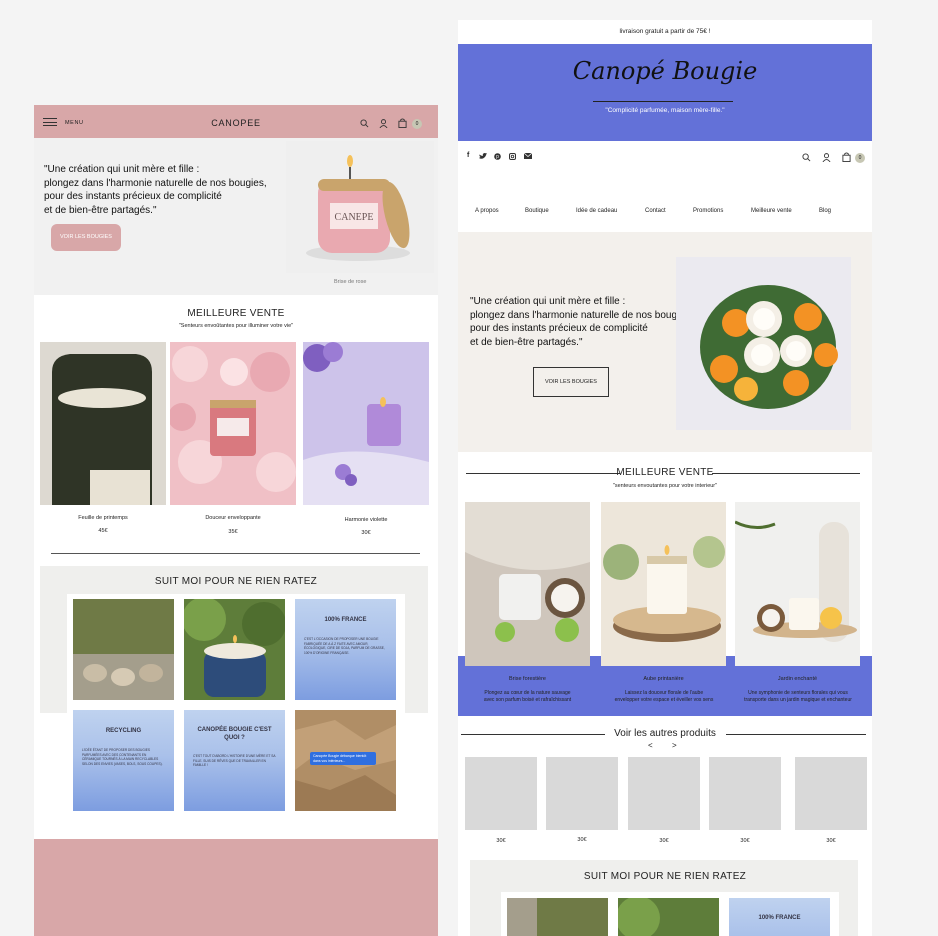  What do you see at coordinates (468, 155) in the screenshot?
I see `facebook-icon: f` at bounding box center [468, 155].